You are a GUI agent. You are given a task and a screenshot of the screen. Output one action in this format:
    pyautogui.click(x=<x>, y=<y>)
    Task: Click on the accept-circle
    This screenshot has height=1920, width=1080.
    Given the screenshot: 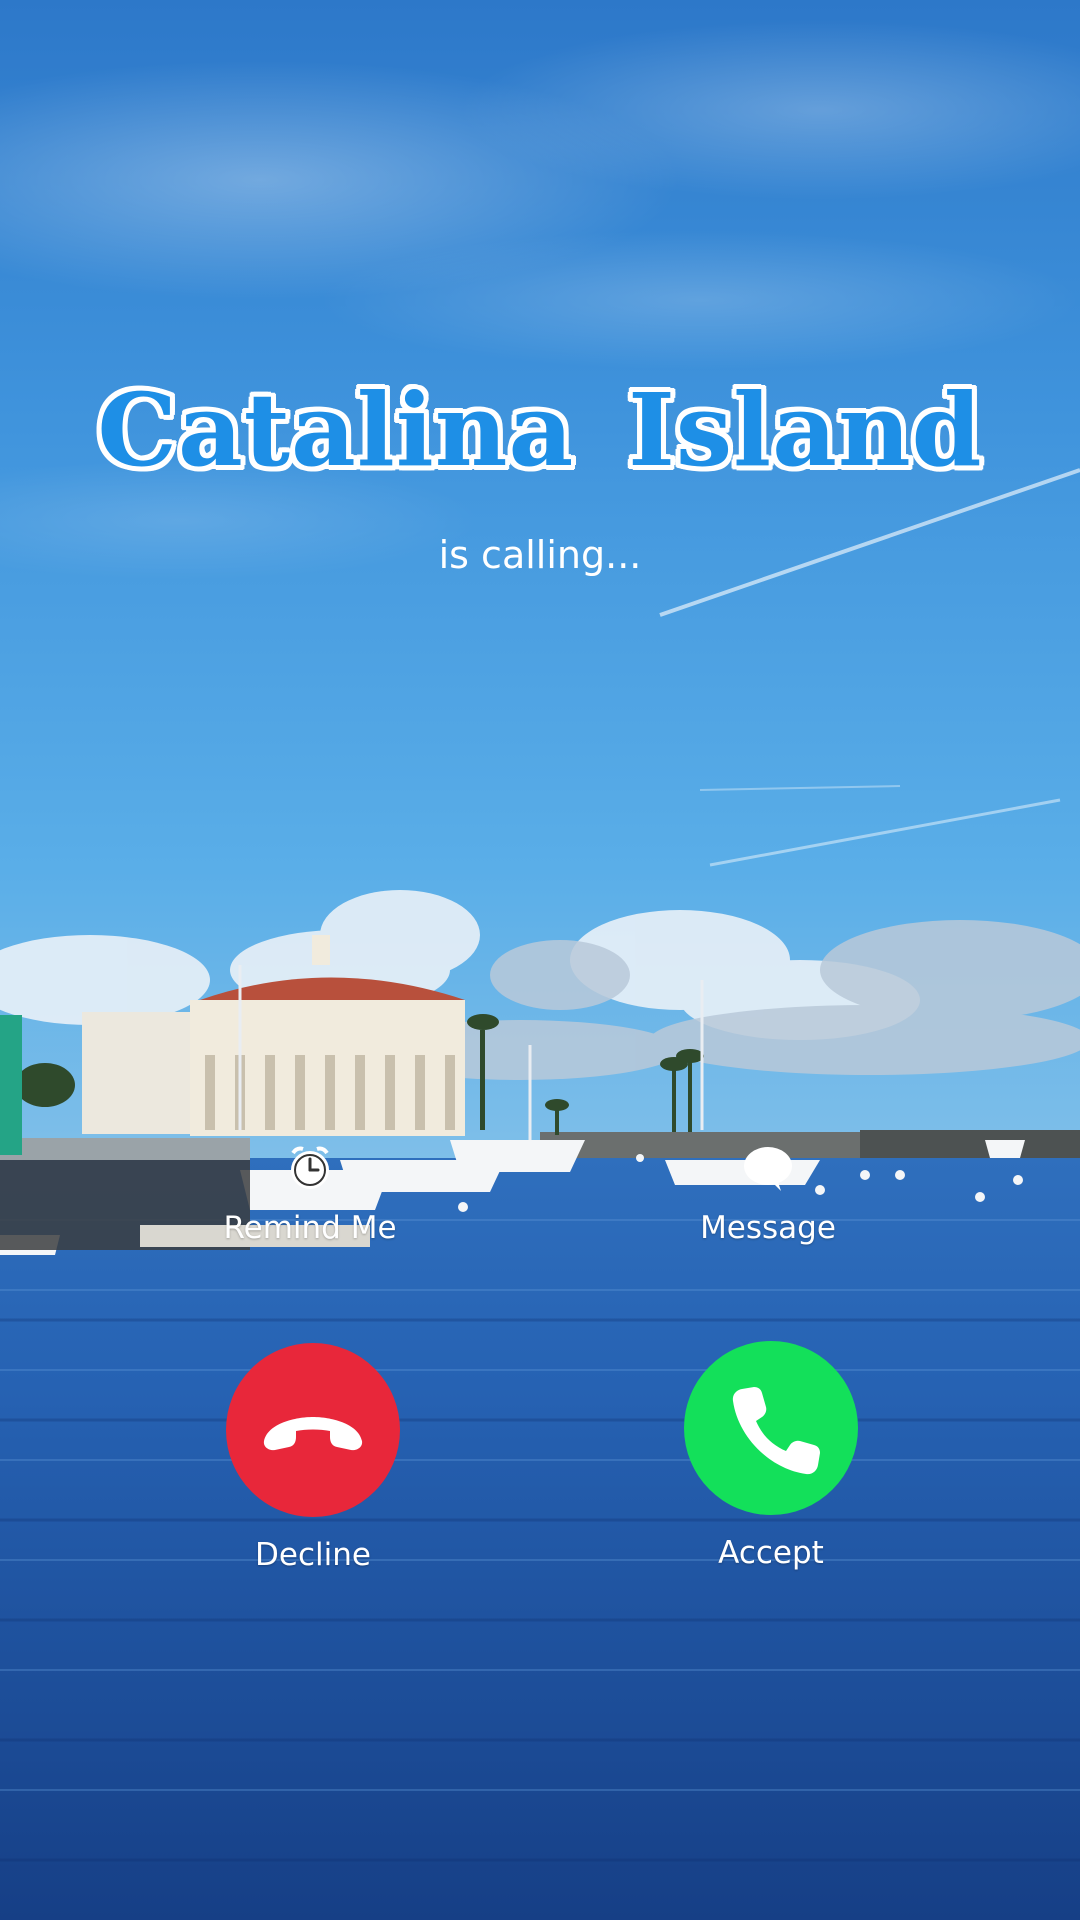 What is the action you would take?
    pyautogui.click(x=771, y=1428)
    